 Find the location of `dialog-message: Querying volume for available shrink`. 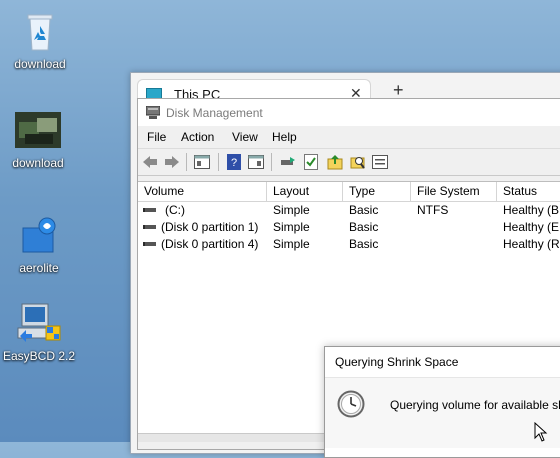

dialog-message: Querying volume for available shrink is located at coordinates (475, 405).